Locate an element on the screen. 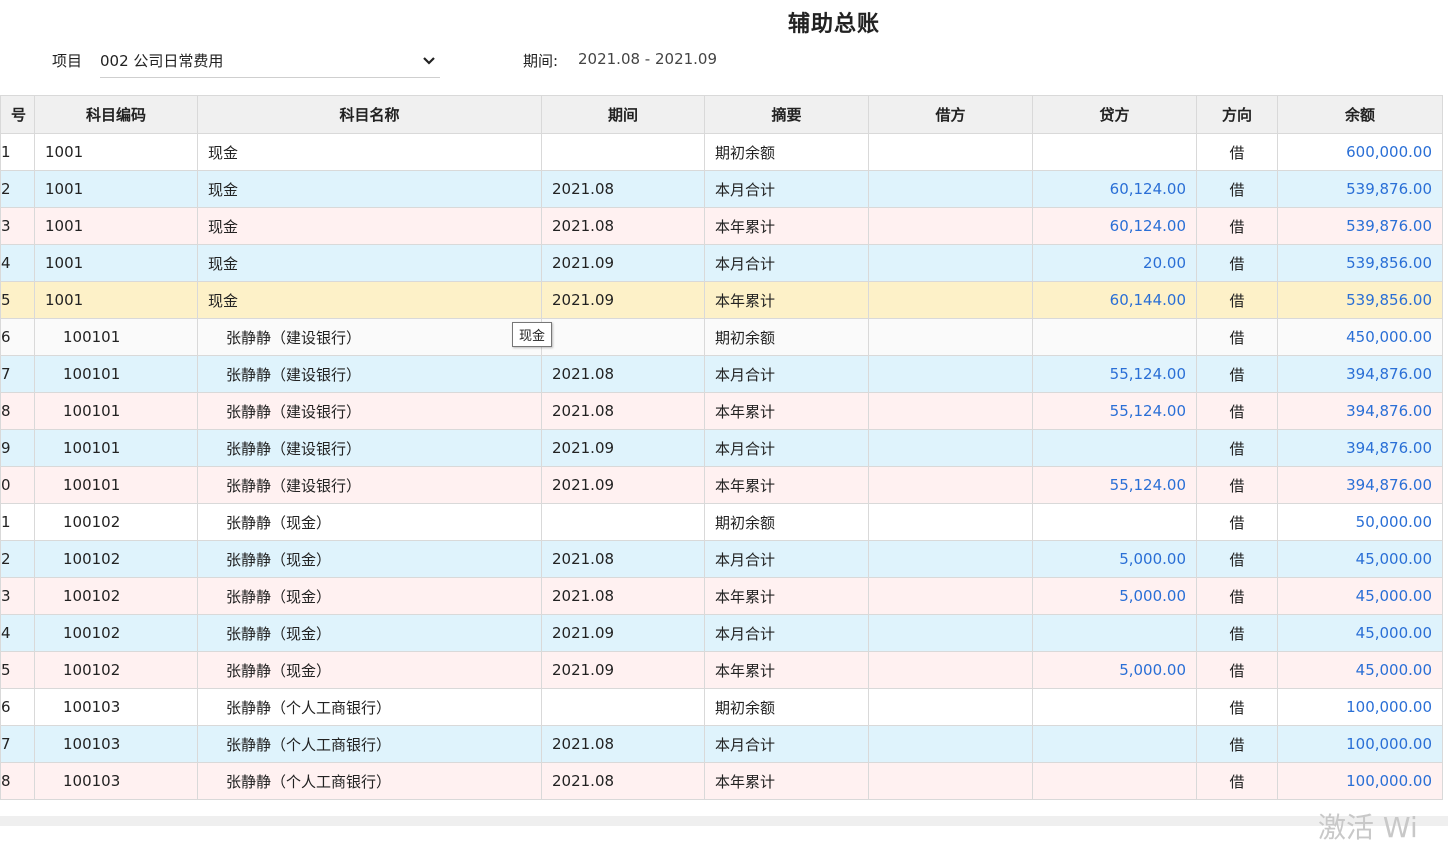 This screenshot has height=846, width=1448. table-row: 7 100103 张静静（个人工商银行） 2021.08 本月合计 借 100,000.00 is located at coordinates (721, 744).